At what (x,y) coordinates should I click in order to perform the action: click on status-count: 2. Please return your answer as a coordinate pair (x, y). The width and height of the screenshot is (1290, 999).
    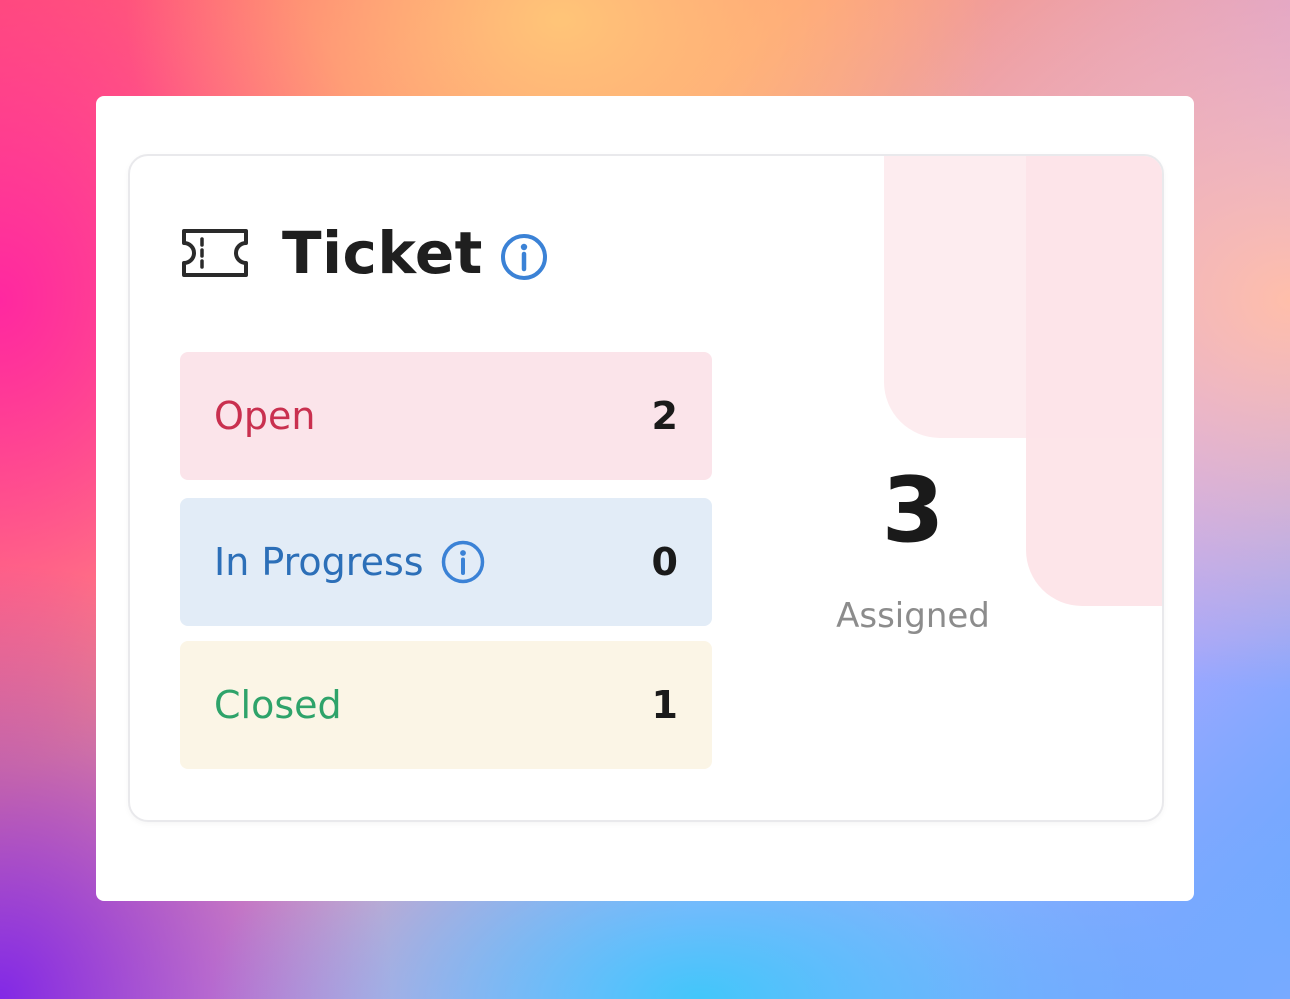
    Looking at the image, I should click on (664, 416).